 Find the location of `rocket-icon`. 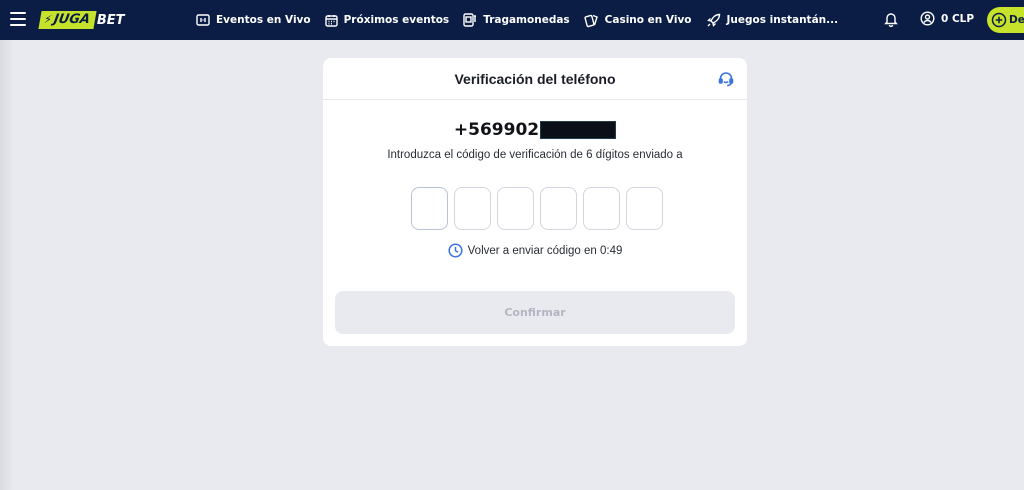

rocket-icon is located at coordinates (713, 20).